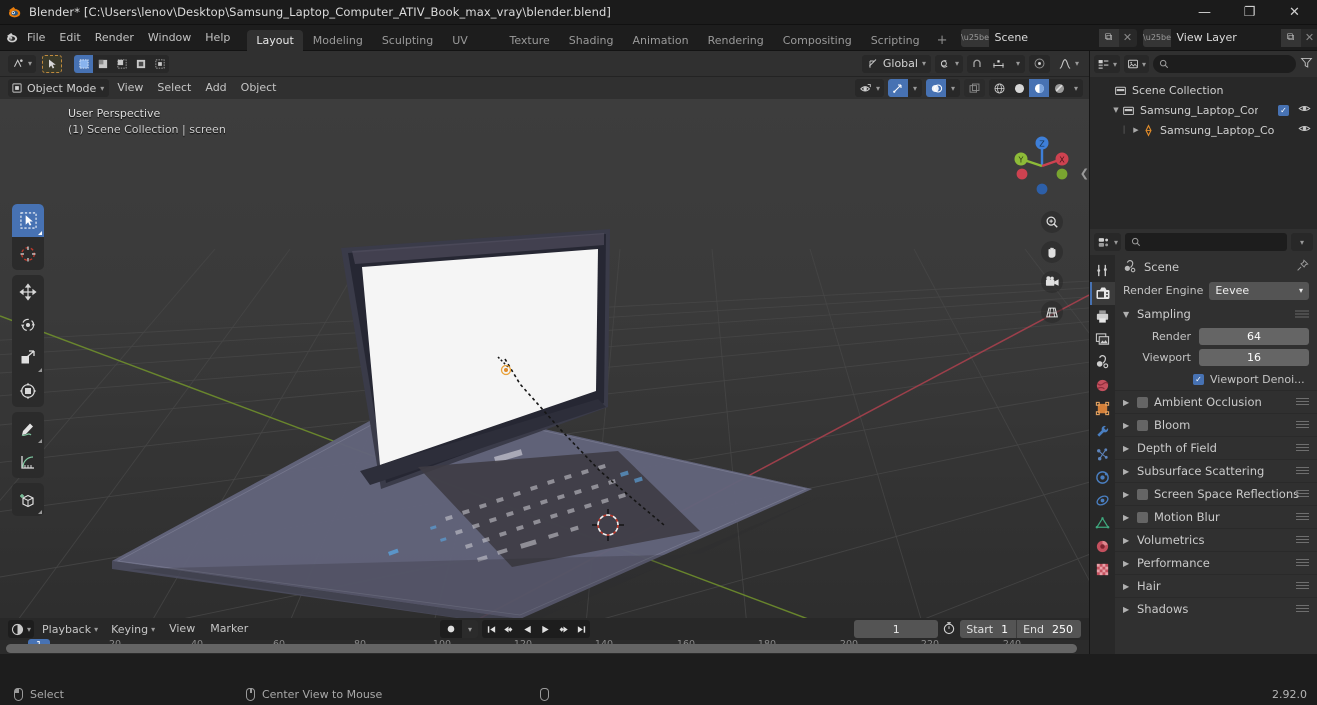 The width and height of the screenshot is (1317, 705). I want to click on zoom-icon, so click(1052, 222).